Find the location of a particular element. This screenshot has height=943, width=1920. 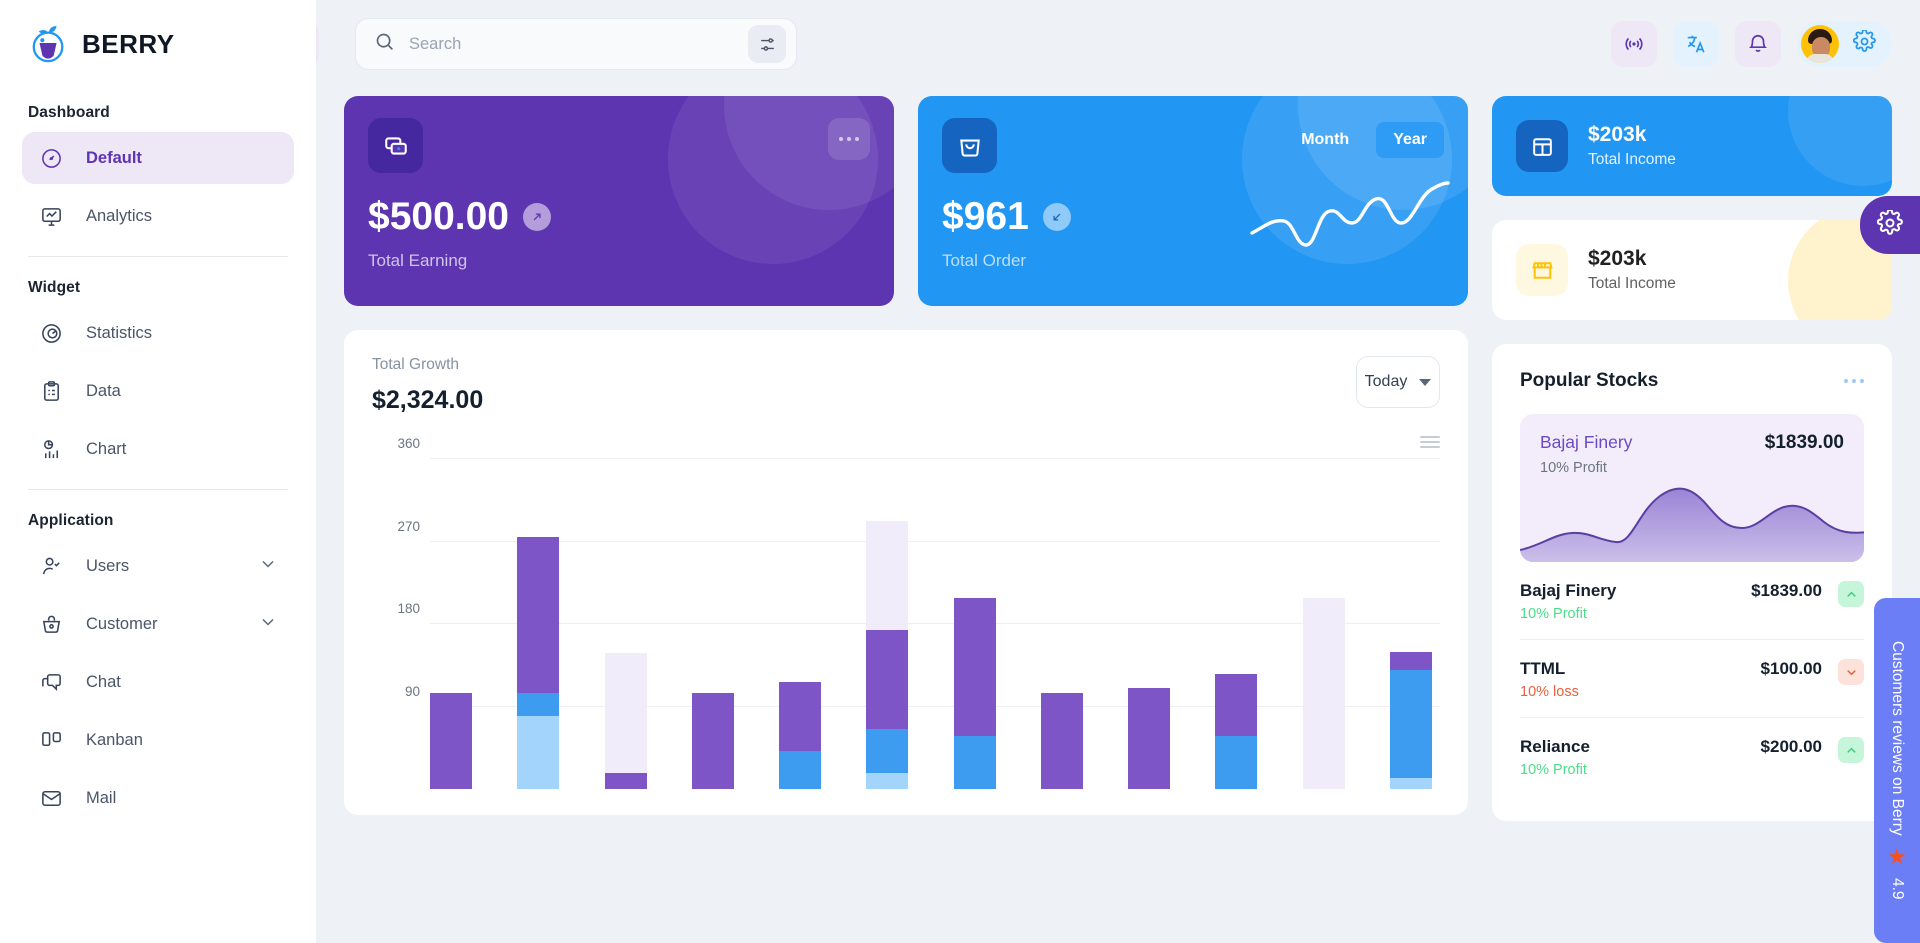

featured-stock-name: Bajaj Finery is located at coordinates (1586, 442).